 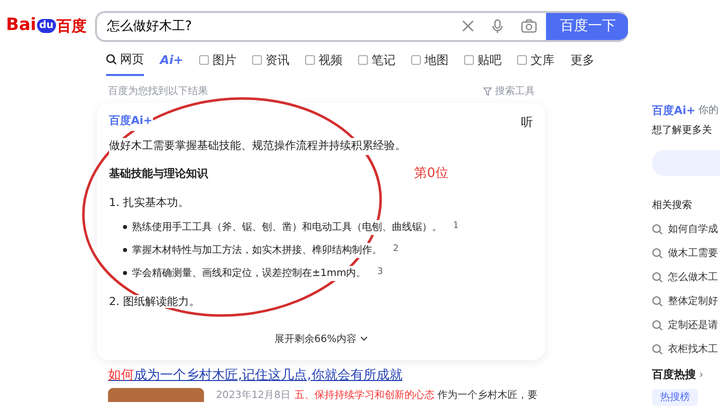 What do you see at coordinates (686, 253) in the screenshot?
I see `related-search-link: 做木工需要` at bounding box center [686, 253].